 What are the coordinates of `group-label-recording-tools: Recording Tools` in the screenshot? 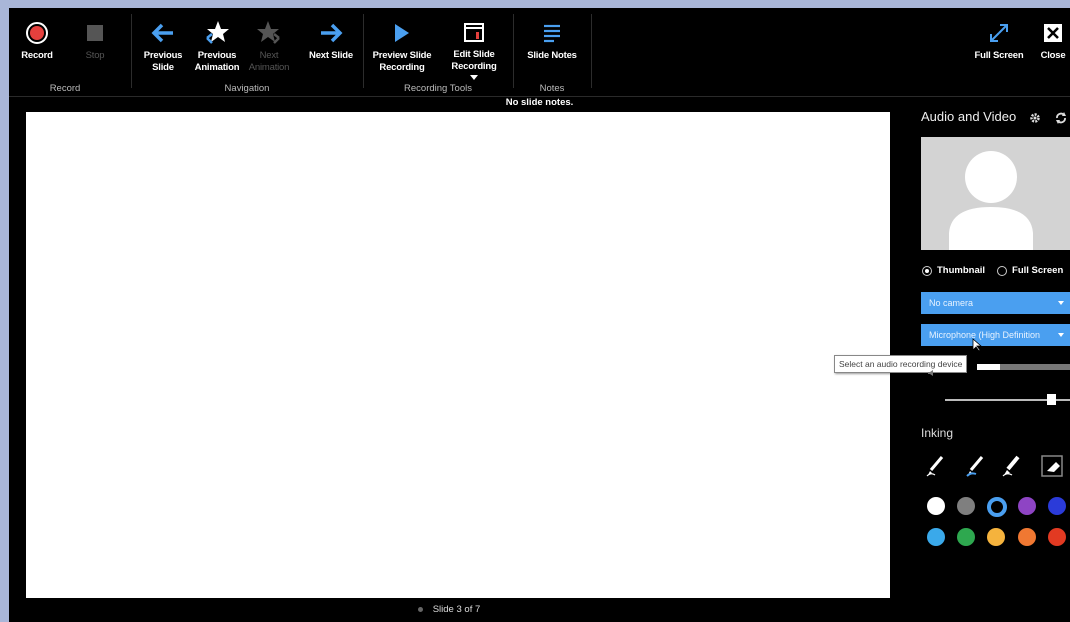 It's located at (438, 88).